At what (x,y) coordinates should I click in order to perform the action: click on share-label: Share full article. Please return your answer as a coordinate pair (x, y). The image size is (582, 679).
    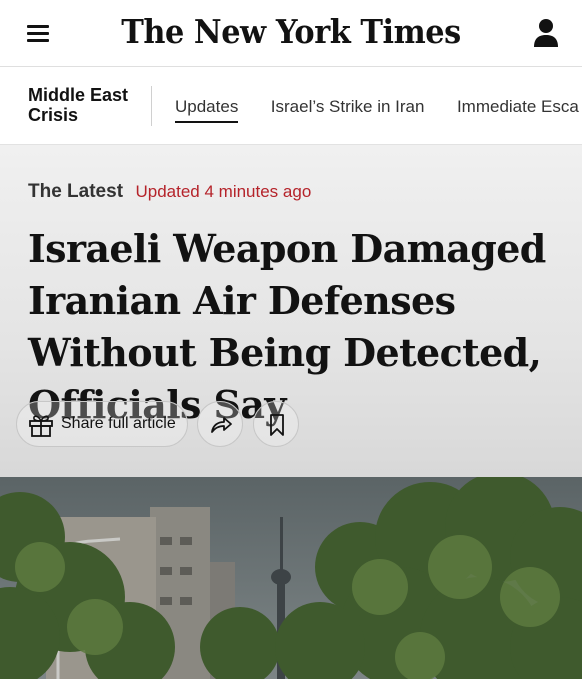
    Looking at the image, I should click on (118, 423).